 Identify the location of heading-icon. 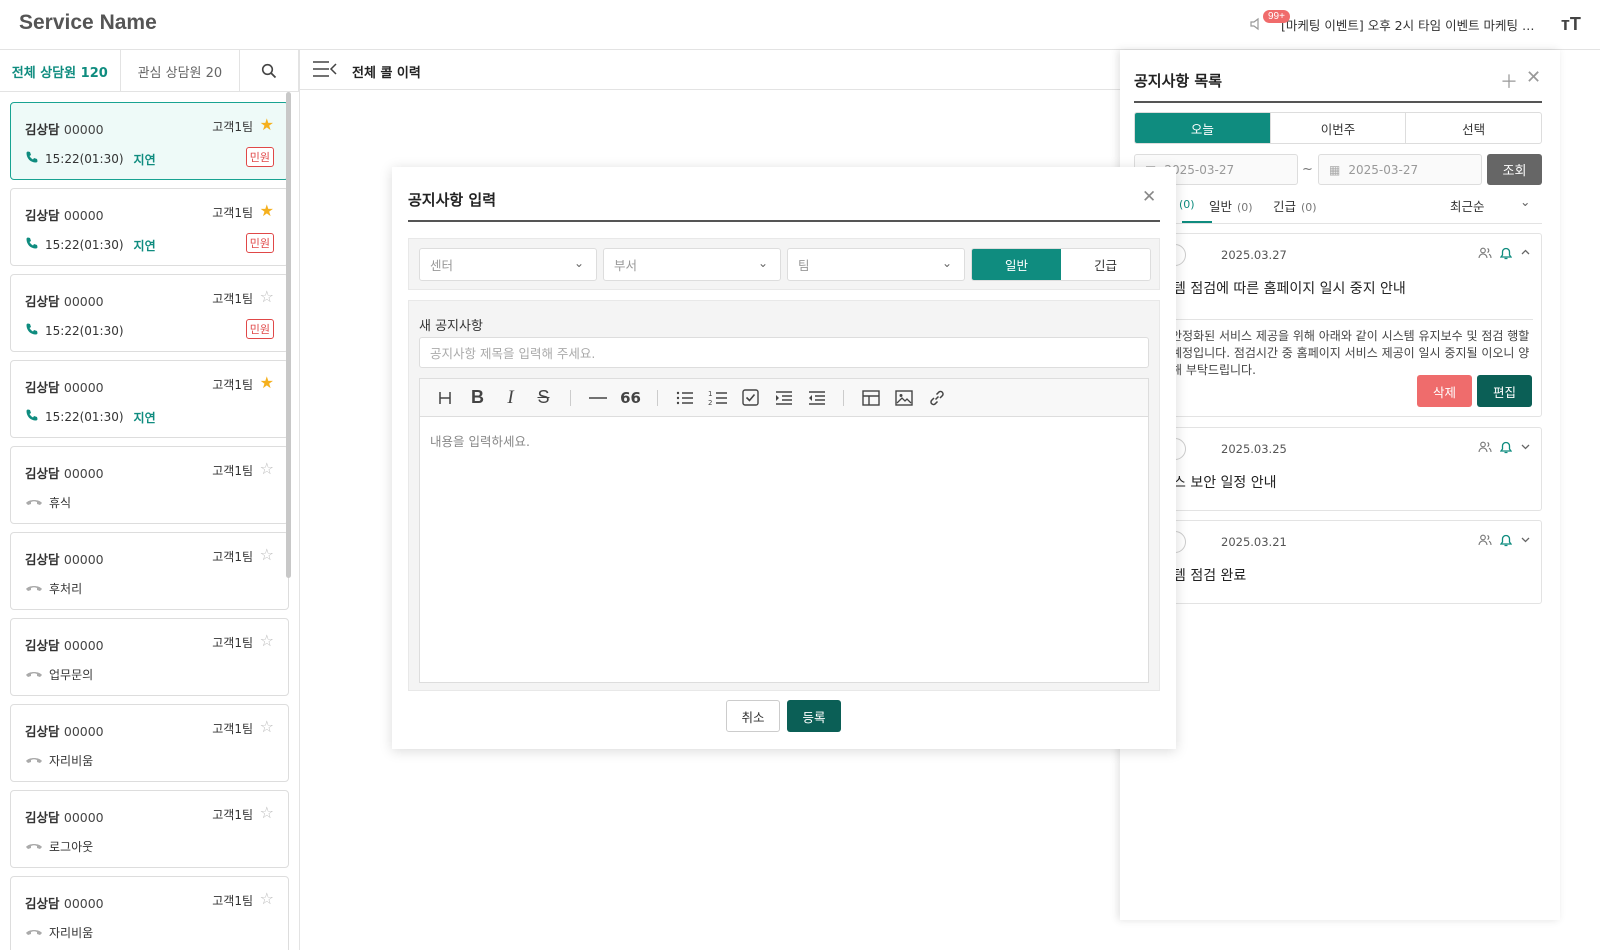
(444, 398).